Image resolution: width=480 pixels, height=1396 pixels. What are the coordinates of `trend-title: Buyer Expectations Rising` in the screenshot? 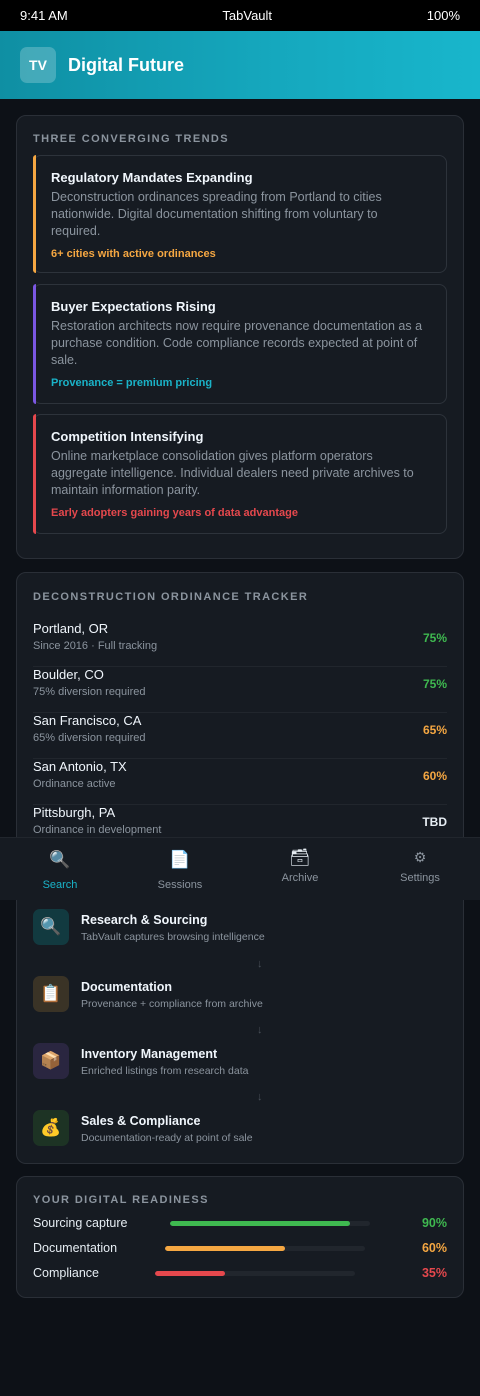 It's located at (133, 306).